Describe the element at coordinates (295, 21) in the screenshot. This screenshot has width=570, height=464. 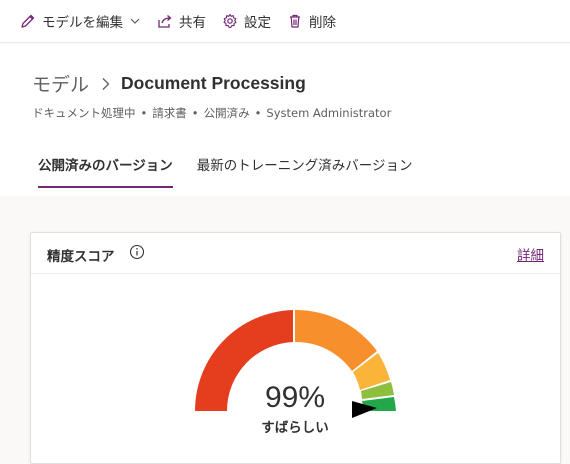
I see `trash-icon` at that location.